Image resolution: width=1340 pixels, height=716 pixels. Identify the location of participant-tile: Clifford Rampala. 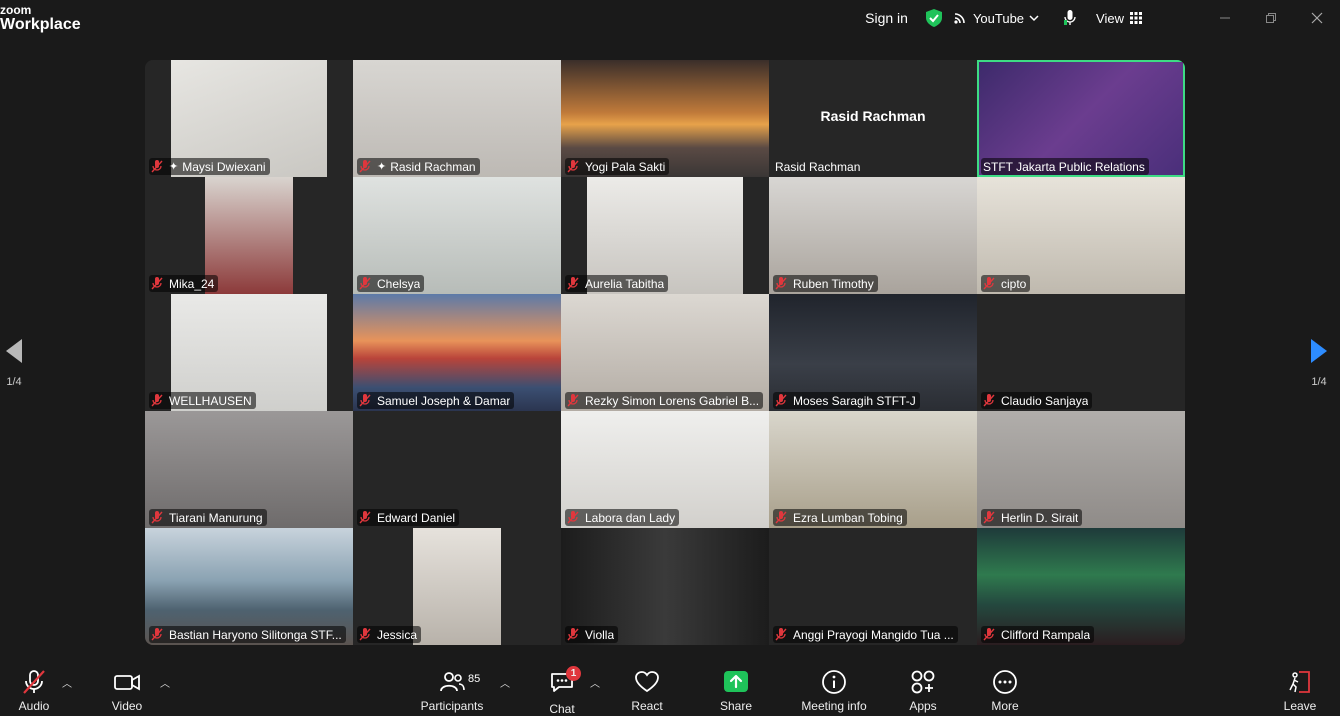
(1081, 586).